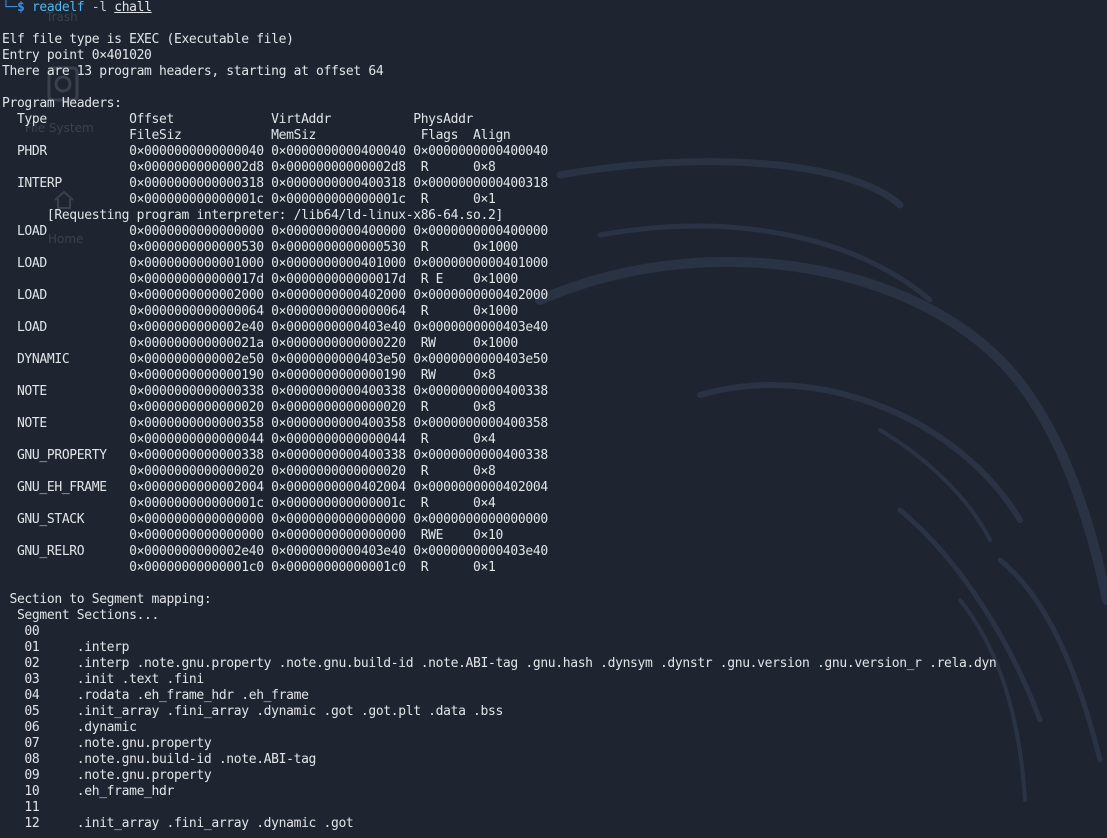 The width and height of the screenshot is (1107, 838). What do you see at coordinates (107, 599) in the screenshot?
I see `output-line: Section to Segment mapping:` at bounding box center [107, 599].